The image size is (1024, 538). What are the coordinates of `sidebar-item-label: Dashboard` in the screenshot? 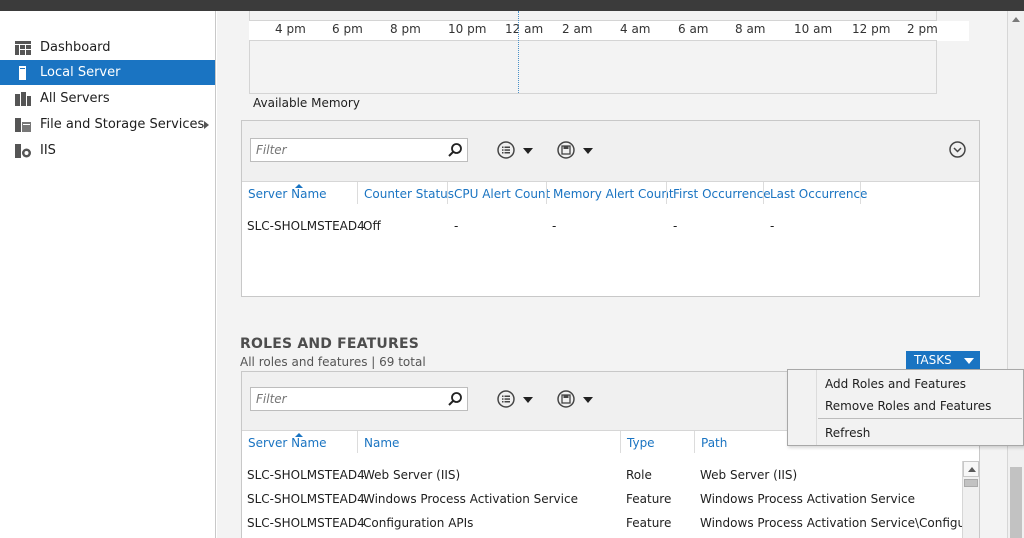 It's located at (75, 47).